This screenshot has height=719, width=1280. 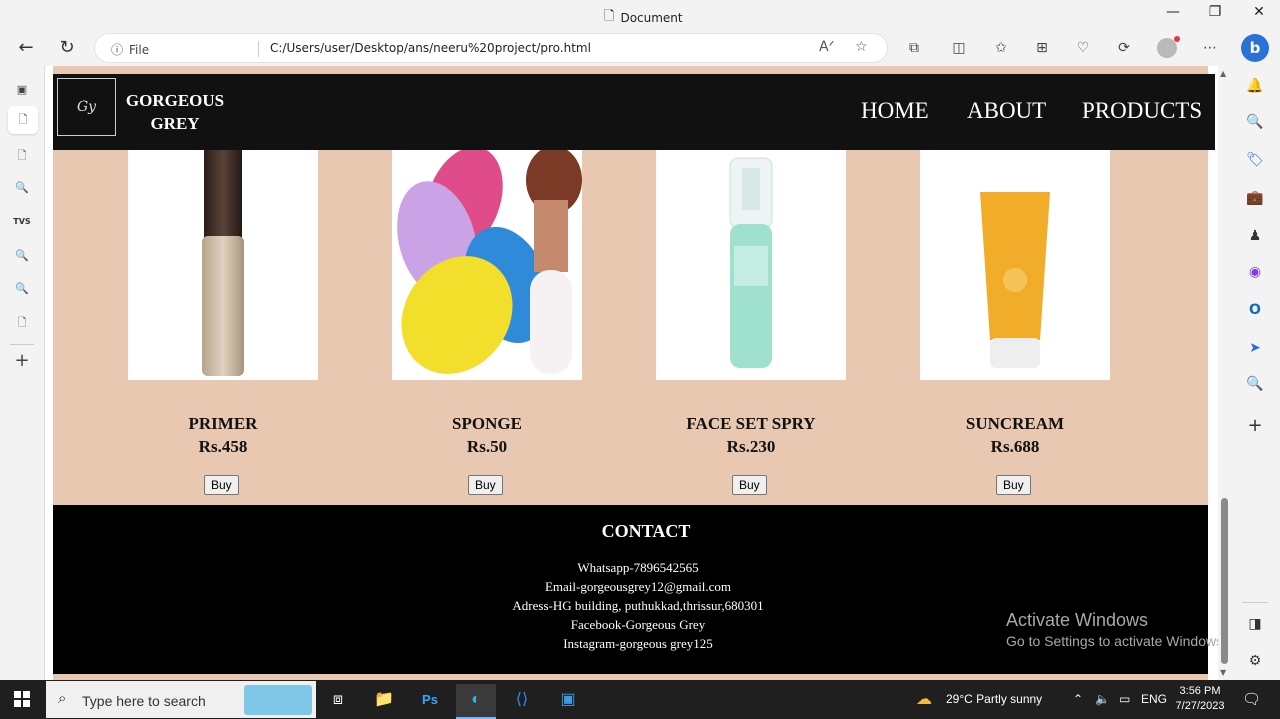 What do you see at coordinates (1255, 198) in the screenshot?
I see `tools-briefcase-icon: 💼` at bounding box center [1255, 198].